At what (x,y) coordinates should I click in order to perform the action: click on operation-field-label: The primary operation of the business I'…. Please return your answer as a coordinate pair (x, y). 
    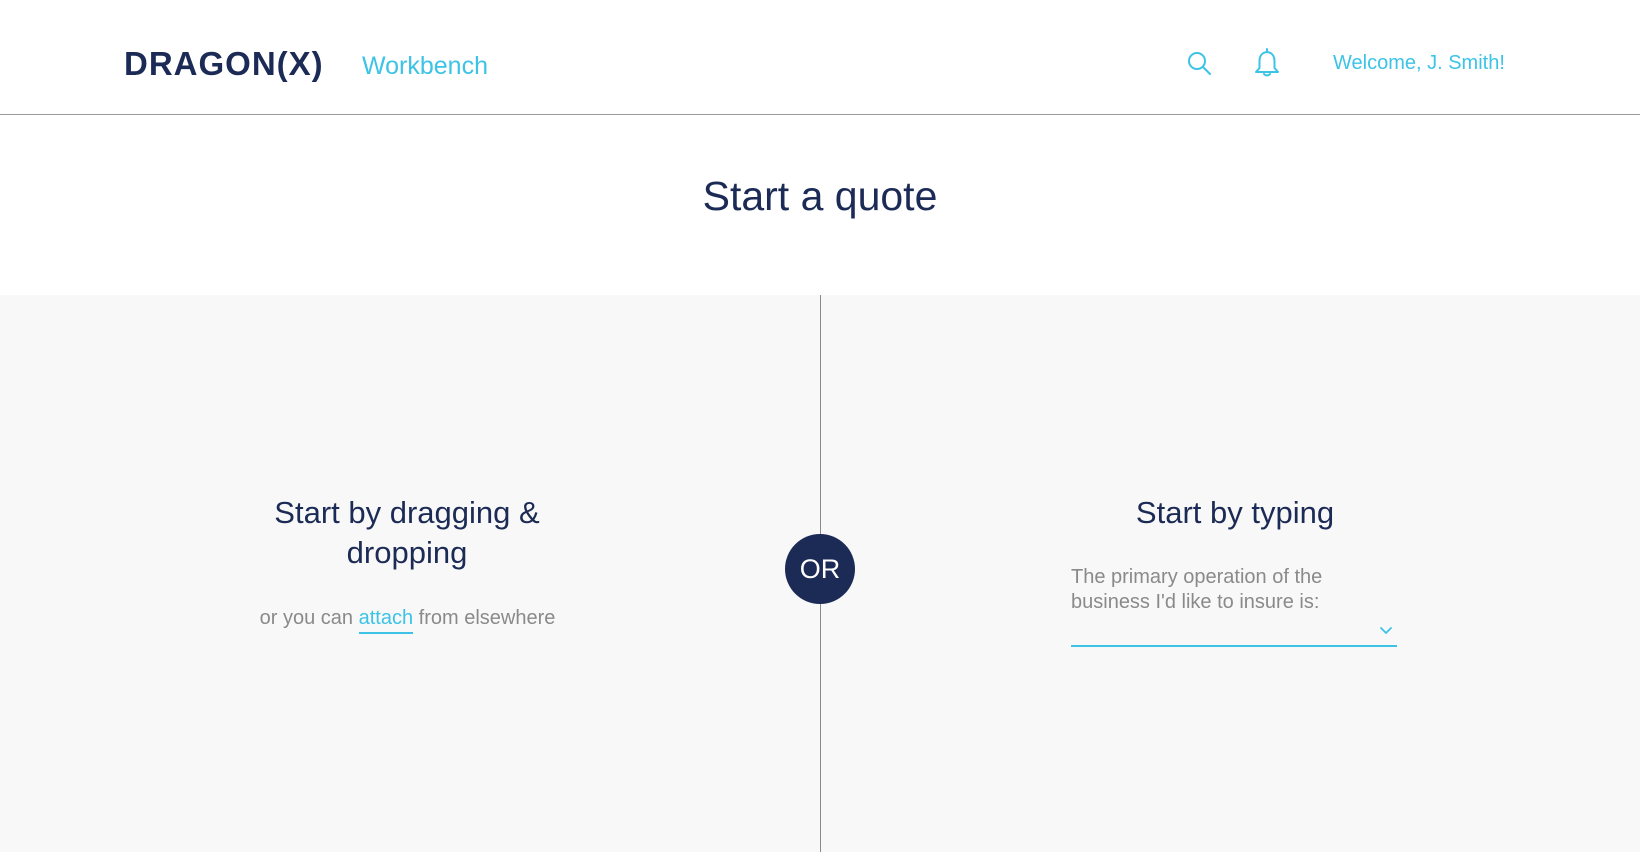
    Looking at the image, I should click on (1197, 589).